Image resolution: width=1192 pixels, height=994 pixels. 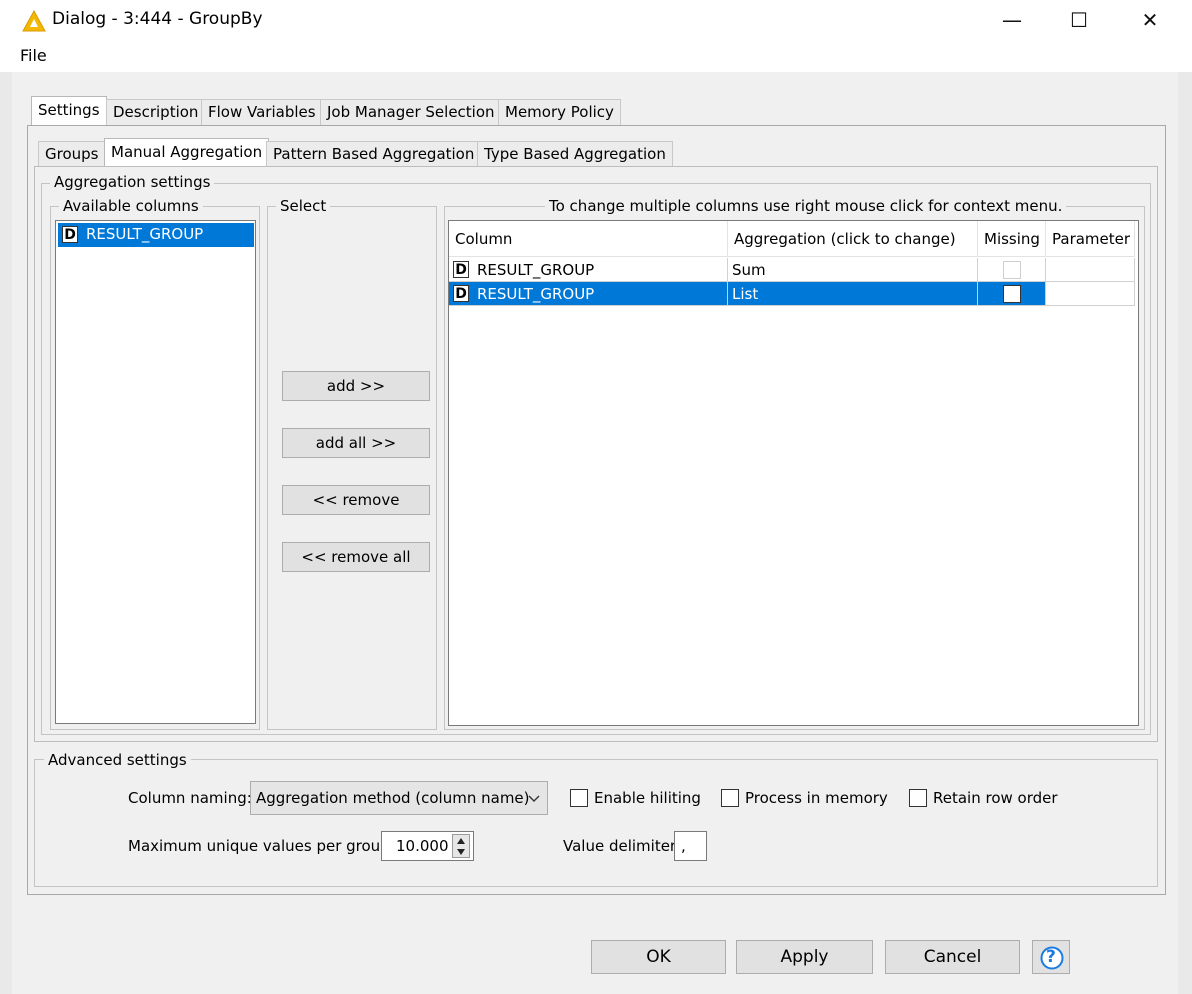 I want to click on background-strip-left, so click(x=6, y=533).